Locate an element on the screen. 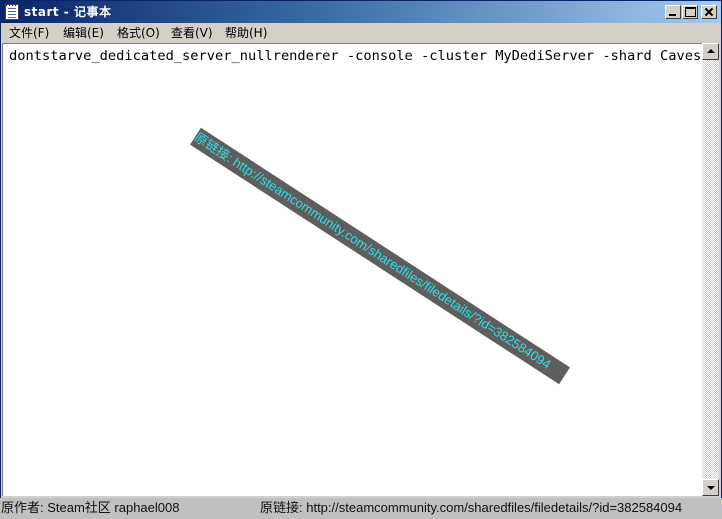 The width and height of the screenshot is (722, 519). menu-edit: 编辑(E) is located at coordinates (83, 33).